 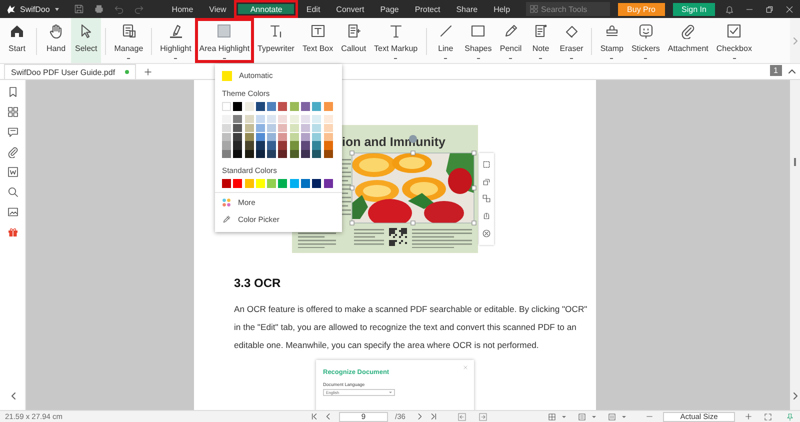 What do you see at coordinates (396, 40) in the screenshot?
I see `tool-button: Text Markup` at bounding box center [396, 40].